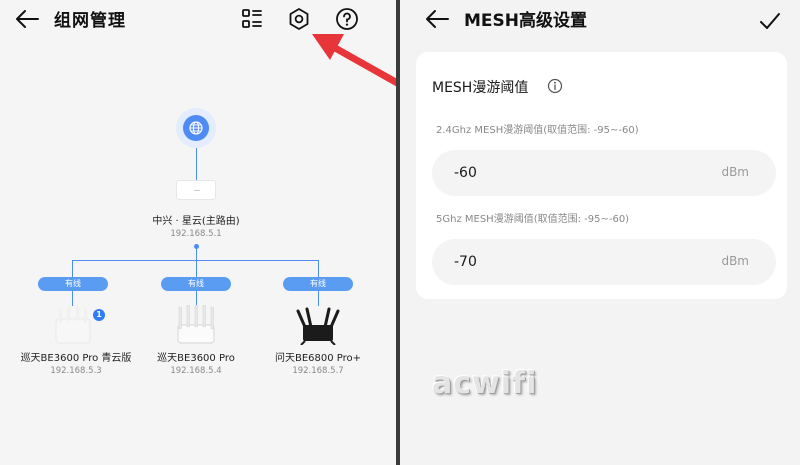 The image size is (800, 465). Describe the element at coordinates (318, 358) in the screenshot. I see `child-node-name: 问天BE6800 Pro+` at that location.